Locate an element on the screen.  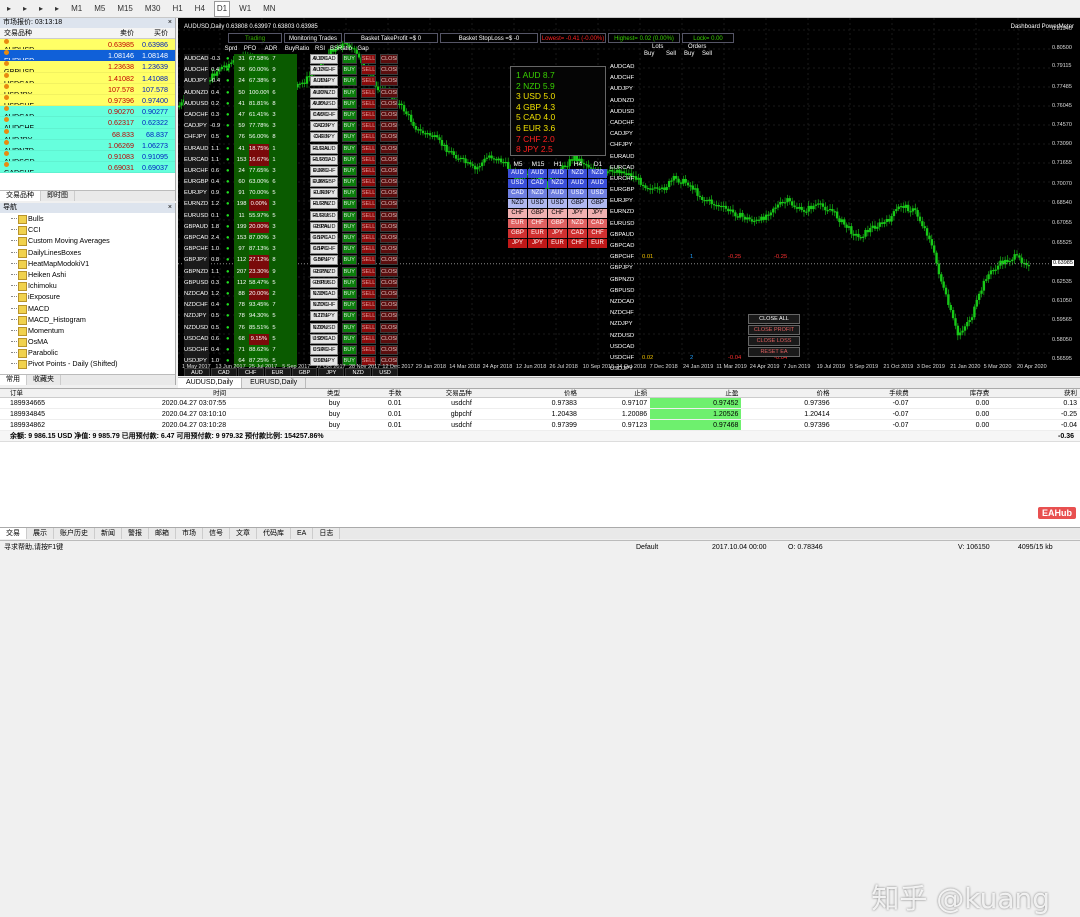
trade-col-header: 类型 is located at coordinates (286, 393).